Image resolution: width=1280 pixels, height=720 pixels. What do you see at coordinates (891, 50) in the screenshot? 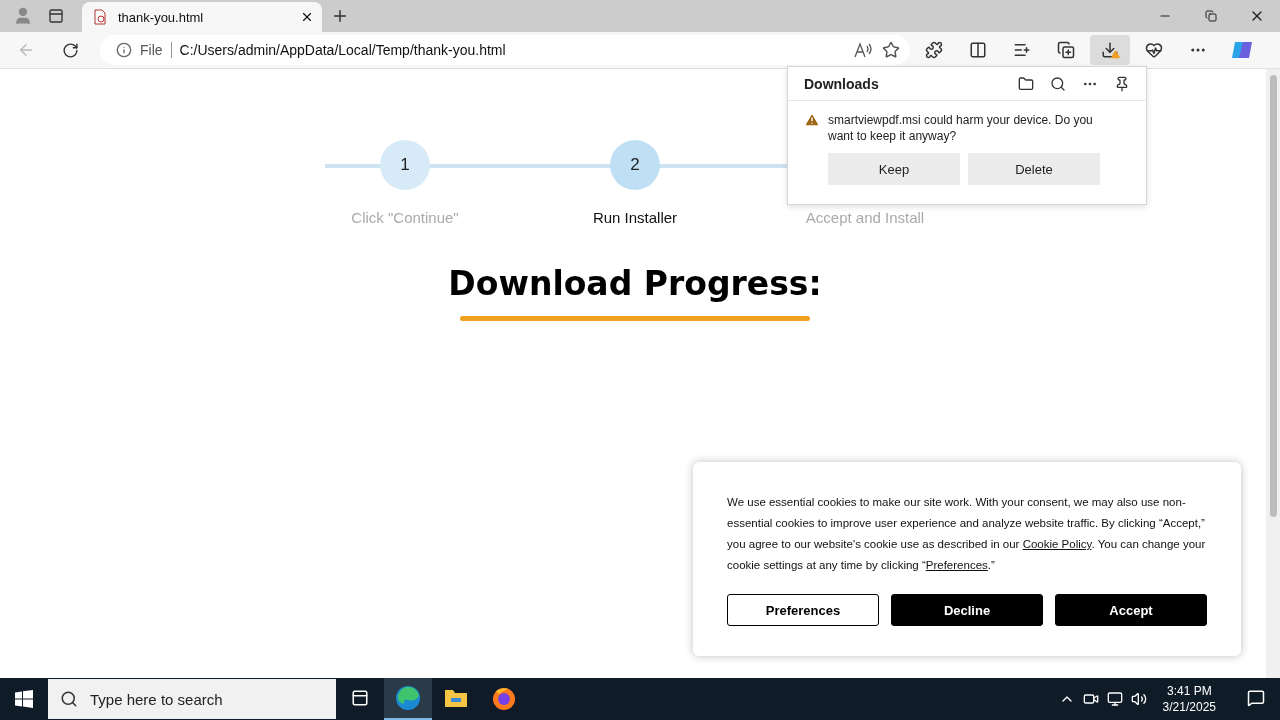
I see `favorite-icon` at bounding box center [891, 50].